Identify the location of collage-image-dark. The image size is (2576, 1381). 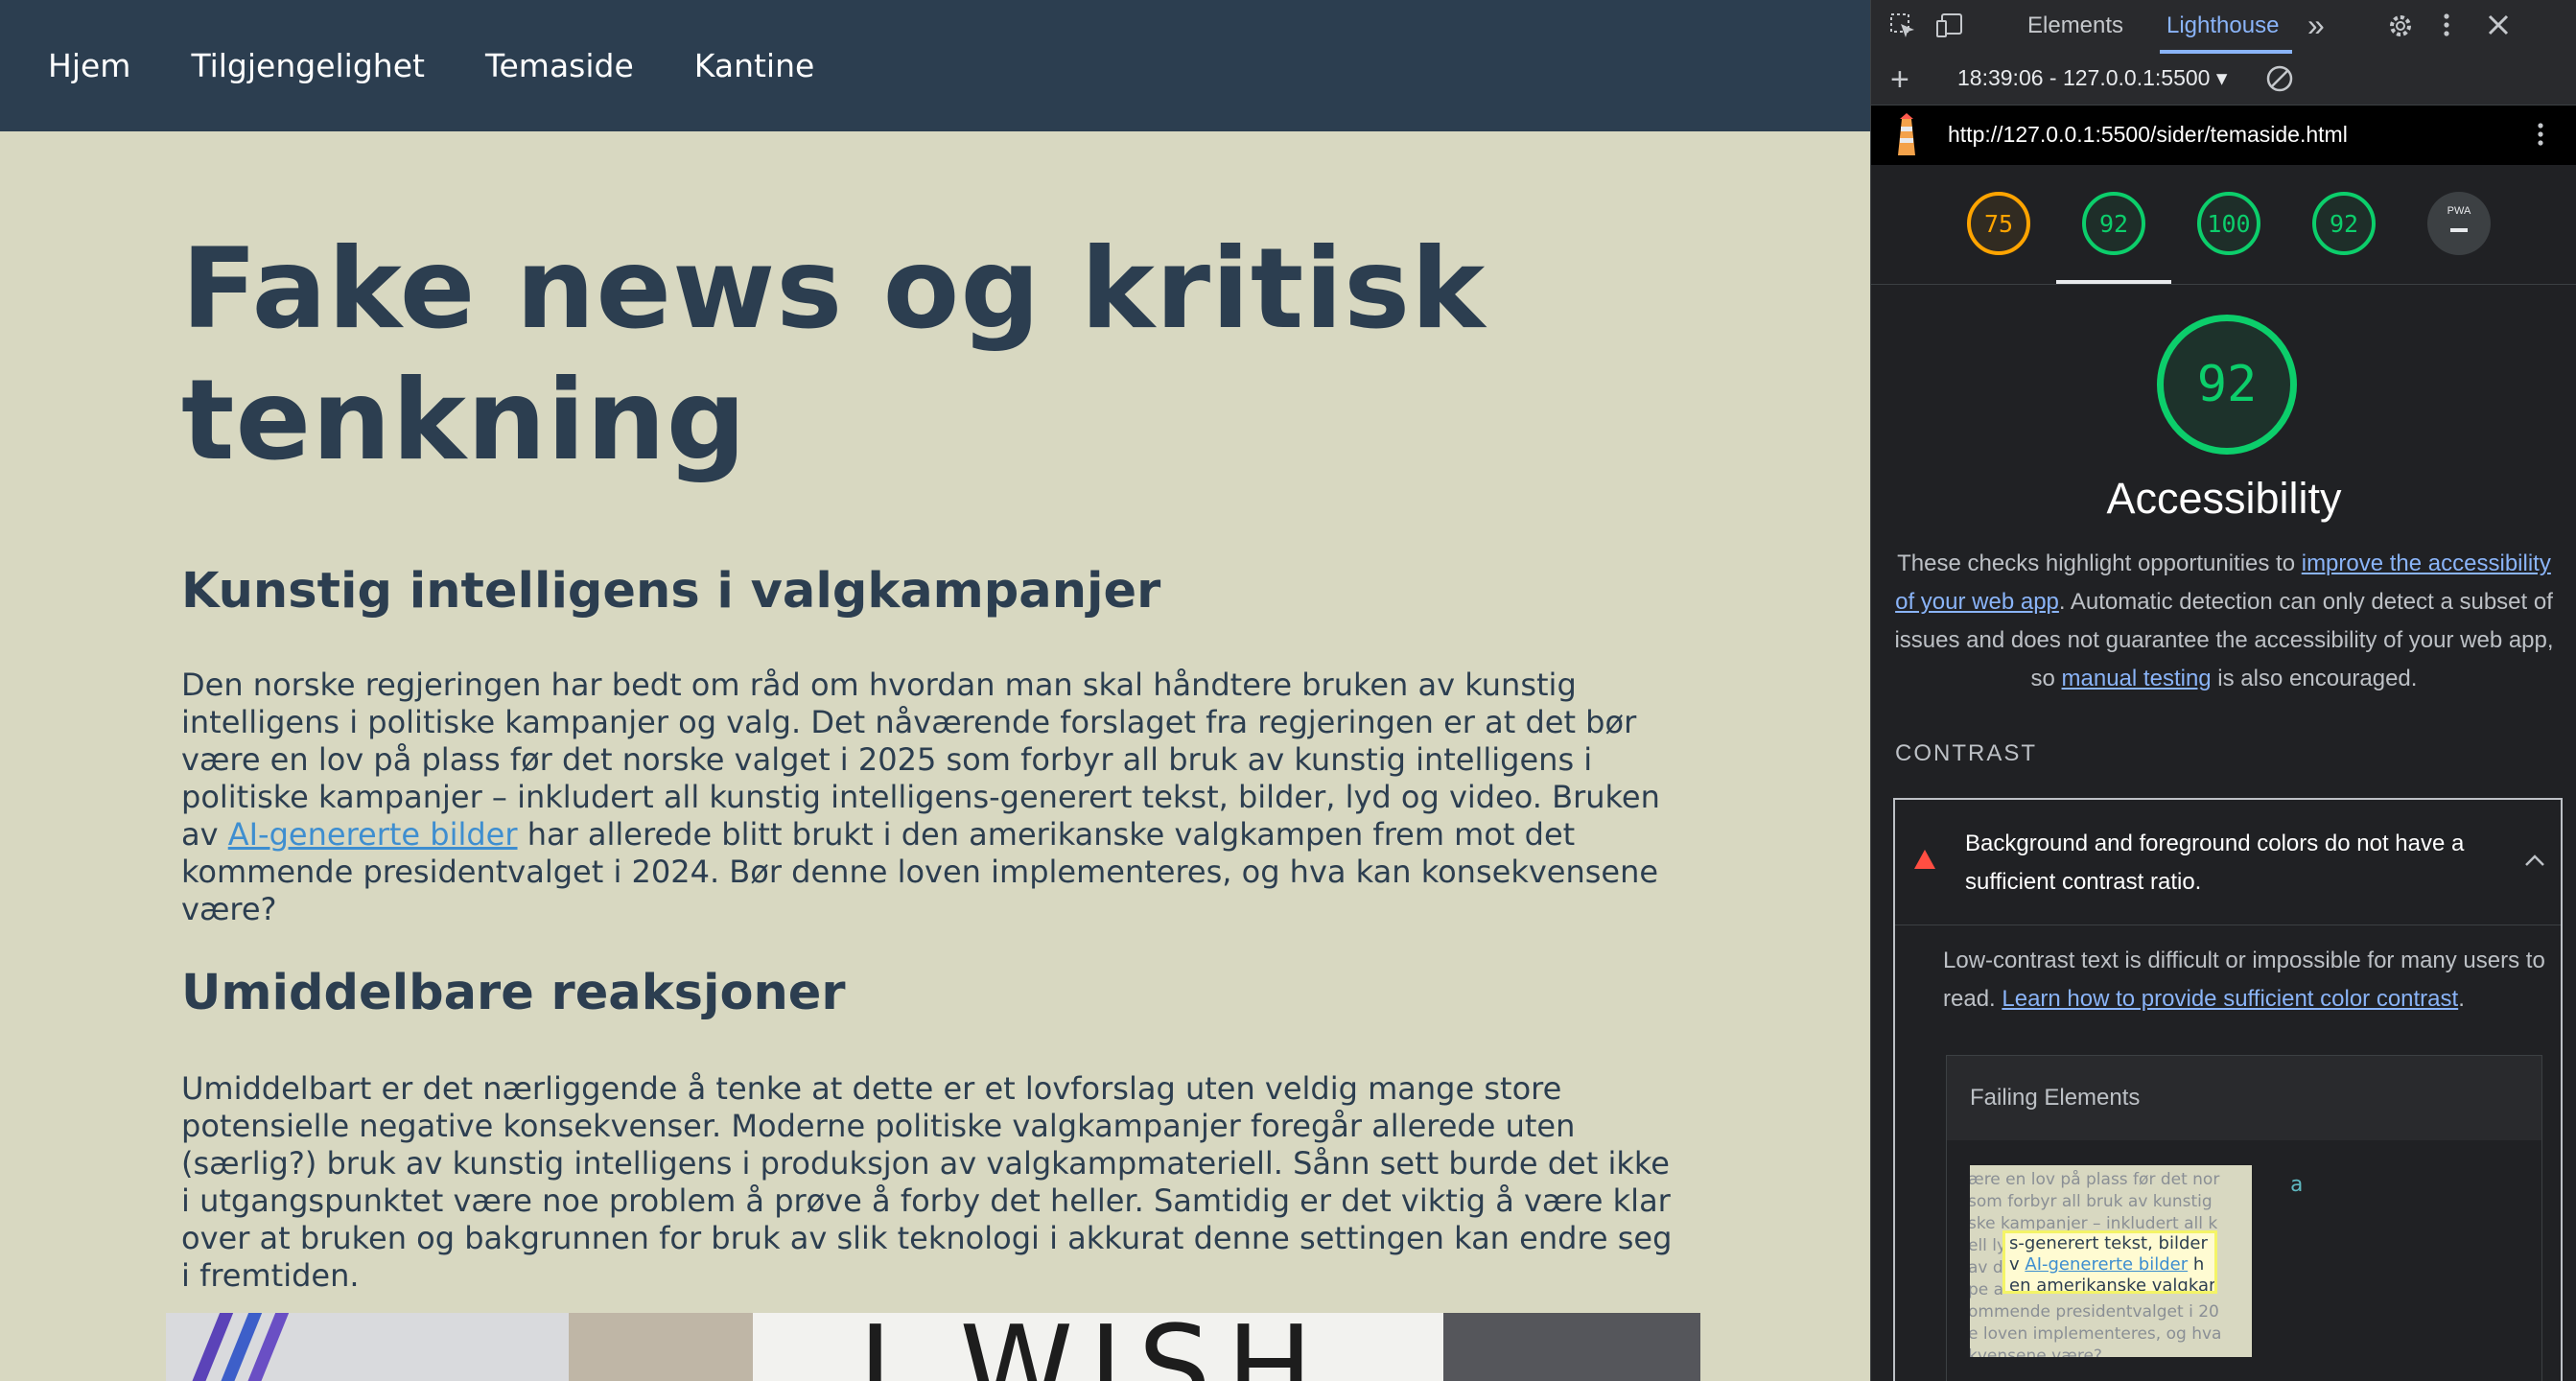
(1571, 1347).